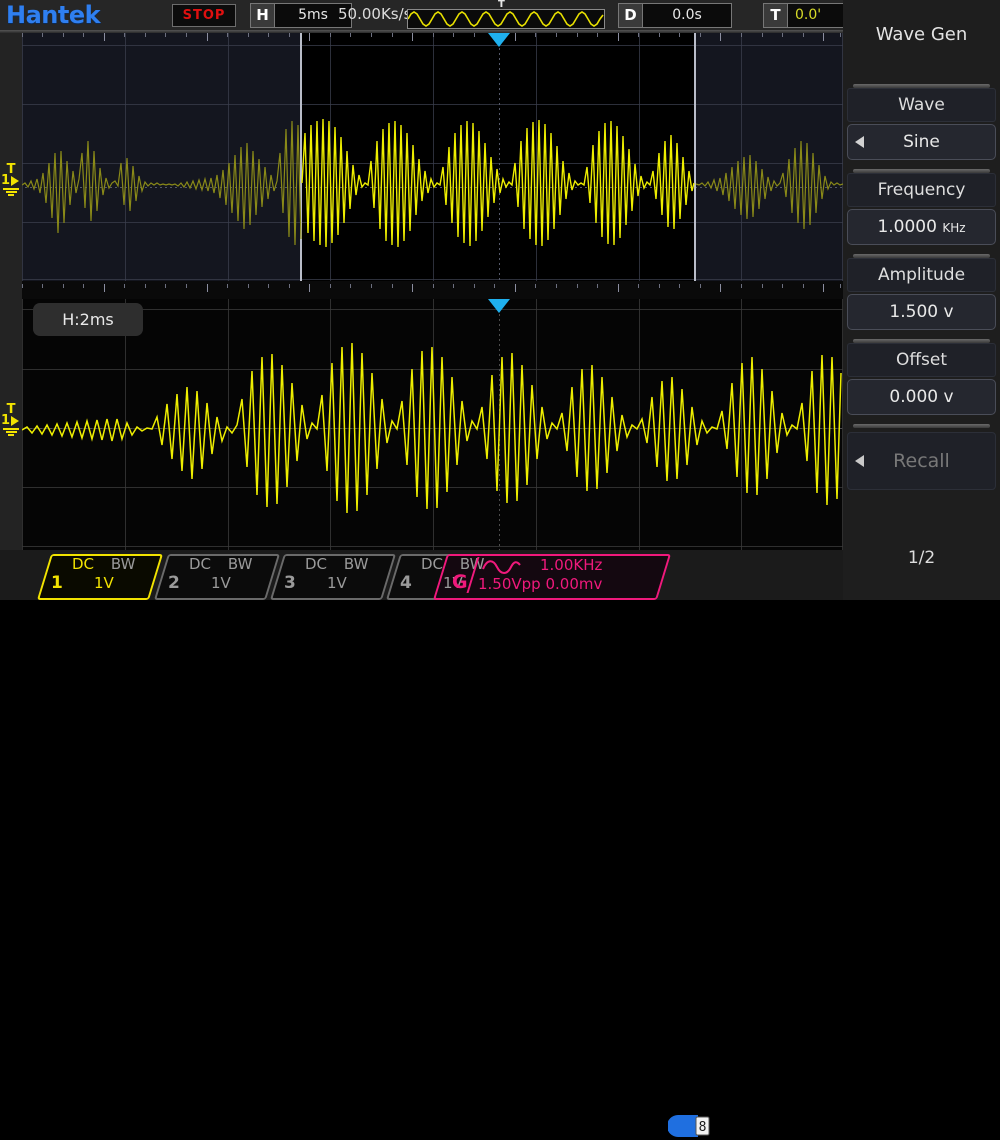 This screenshot has height=1140, width=1000. Describe the element at coordinates (907, 227) in the screenshot. I see `frequency-value-text: 1.0000` at that location.